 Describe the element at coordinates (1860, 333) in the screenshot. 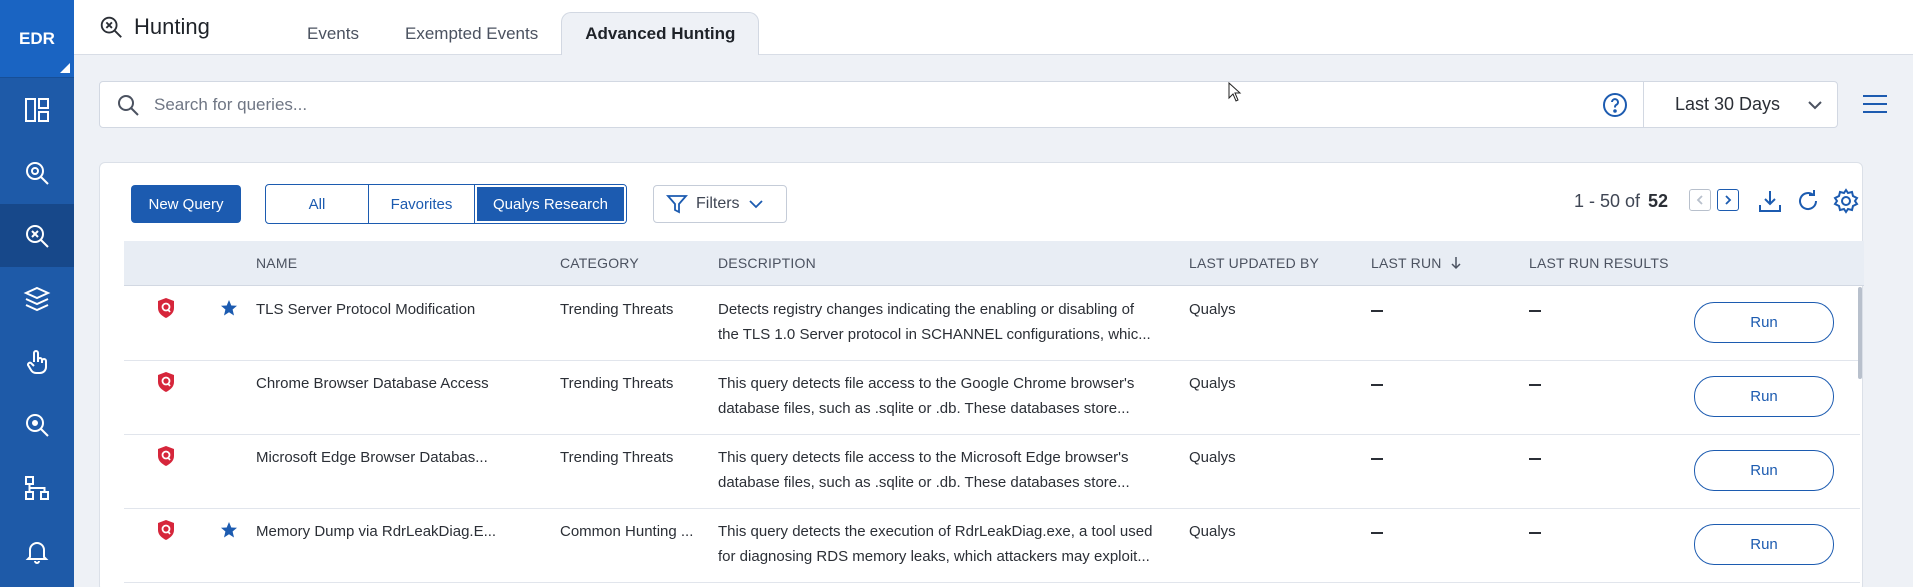

I see `table-scrollbar` at that location.